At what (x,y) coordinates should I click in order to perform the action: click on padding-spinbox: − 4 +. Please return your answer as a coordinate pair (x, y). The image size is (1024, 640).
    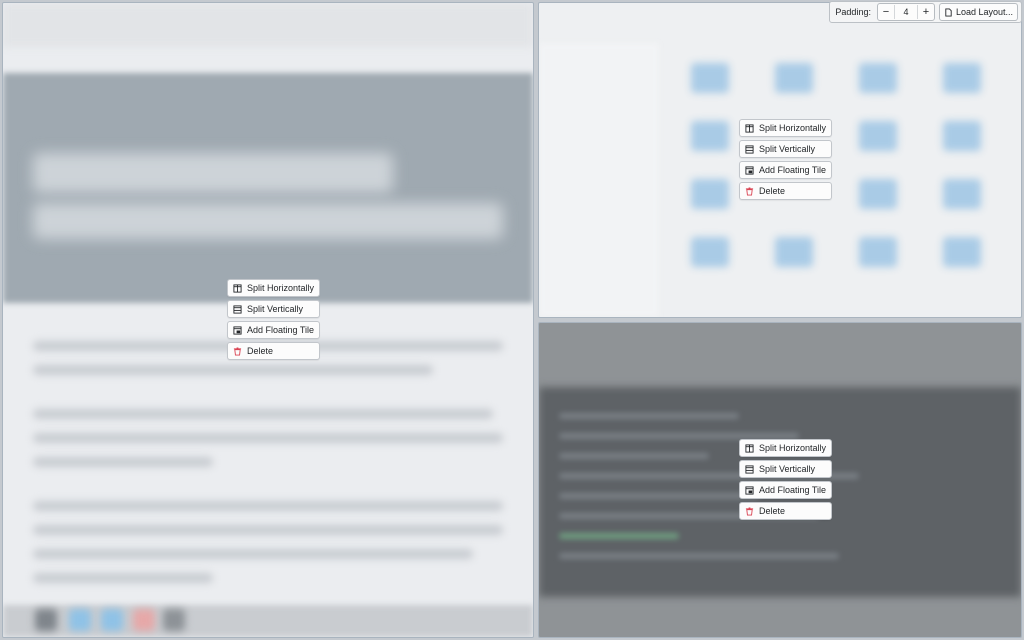
    Looking at the image, I should click on (905, 12).